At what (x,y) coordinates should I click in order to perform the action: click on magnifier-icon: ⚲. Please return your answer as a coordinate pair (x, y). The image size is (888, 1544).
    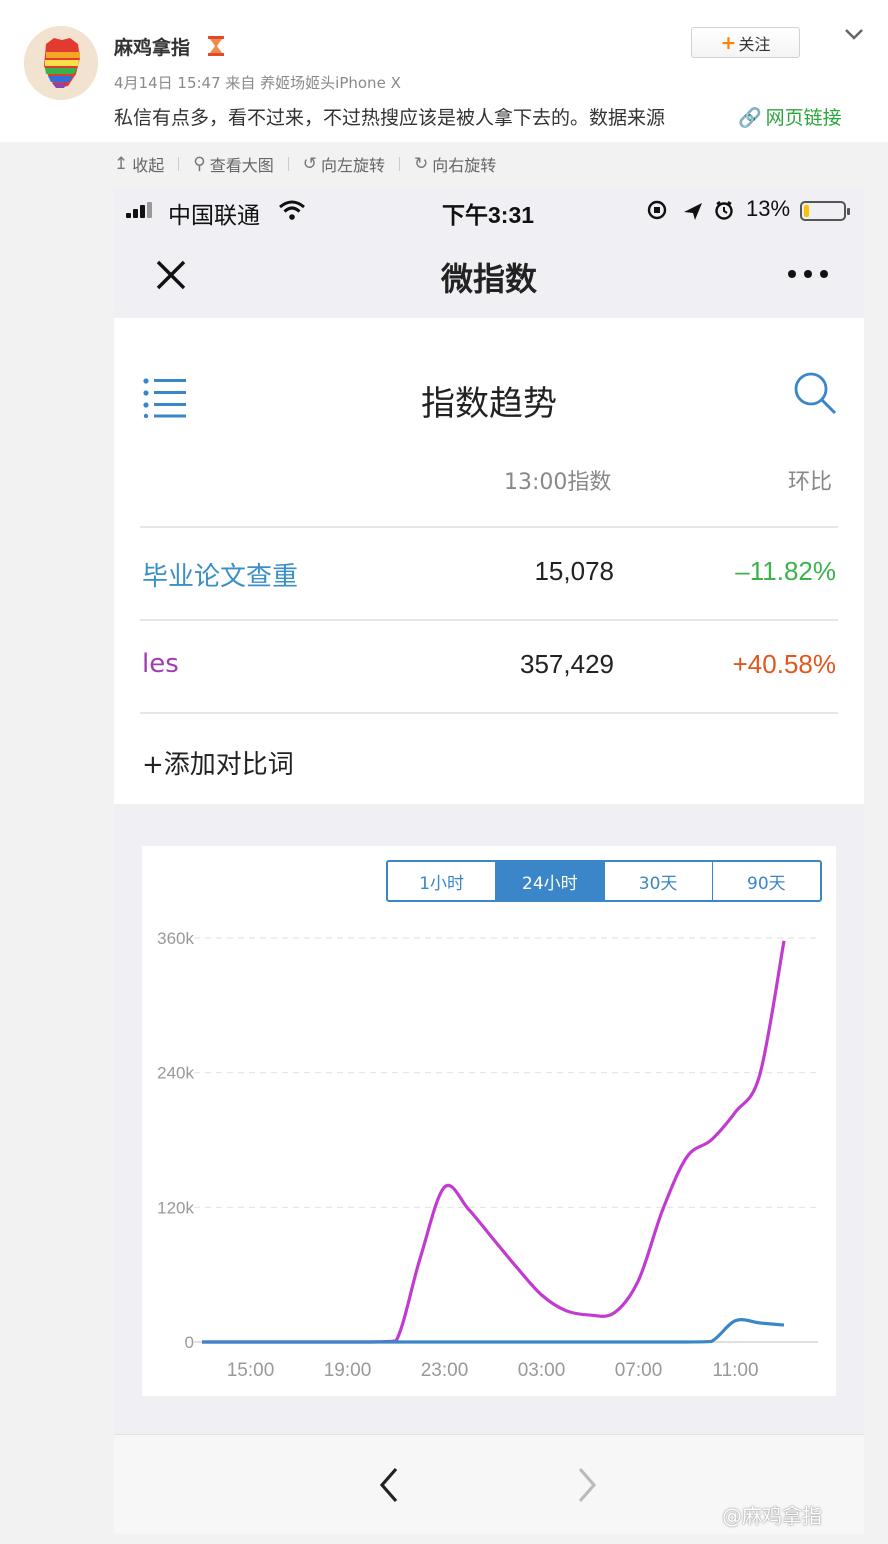
    Looking at the image, I should click on (199, 164).